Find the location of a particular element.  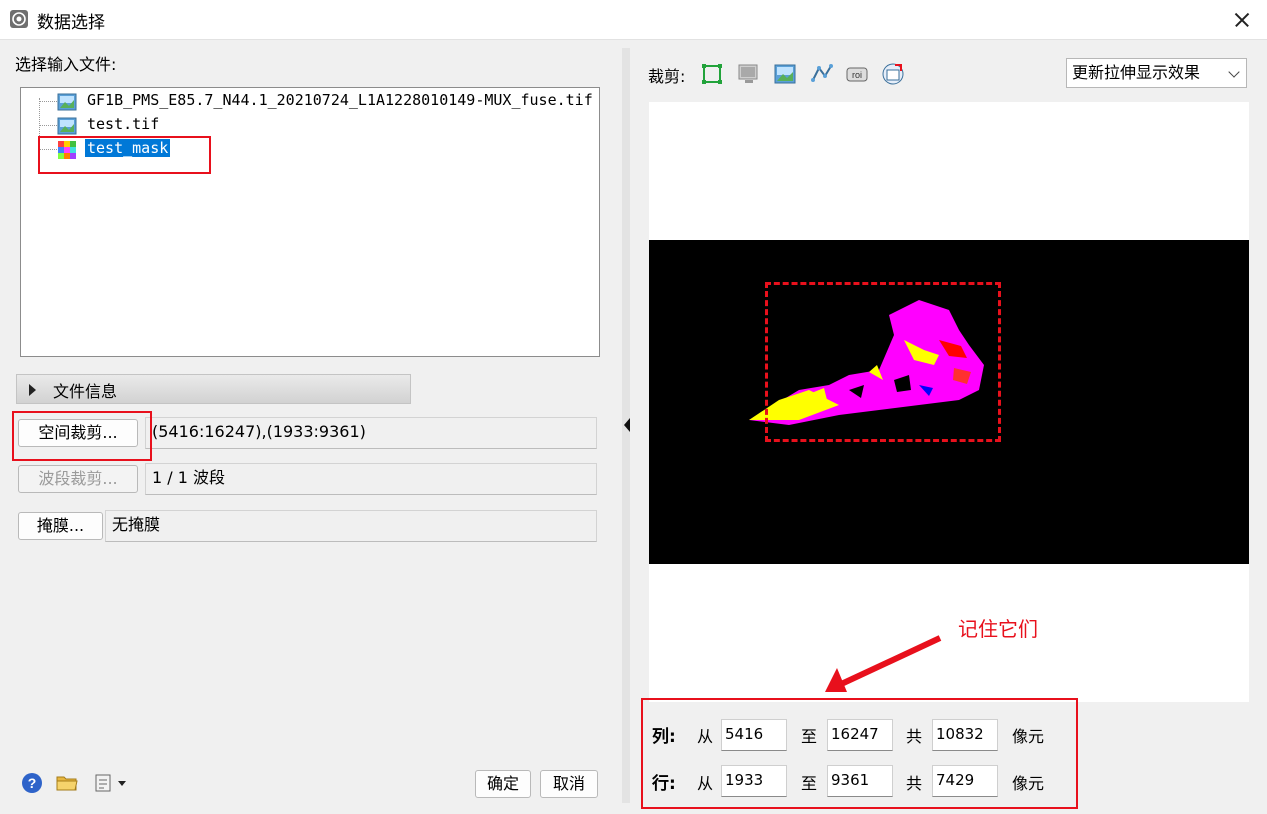

roi-icon: roi is located at coordinates (857, 74).